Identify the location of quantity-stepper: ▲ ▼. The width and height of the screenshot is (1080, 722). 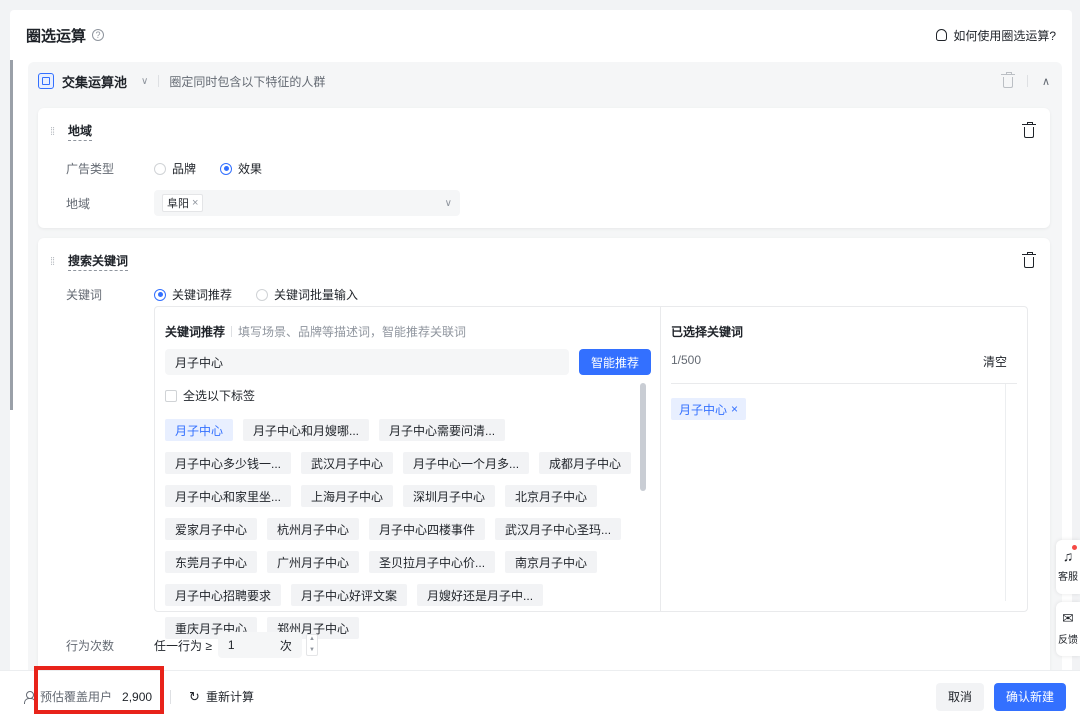
(311, 645).